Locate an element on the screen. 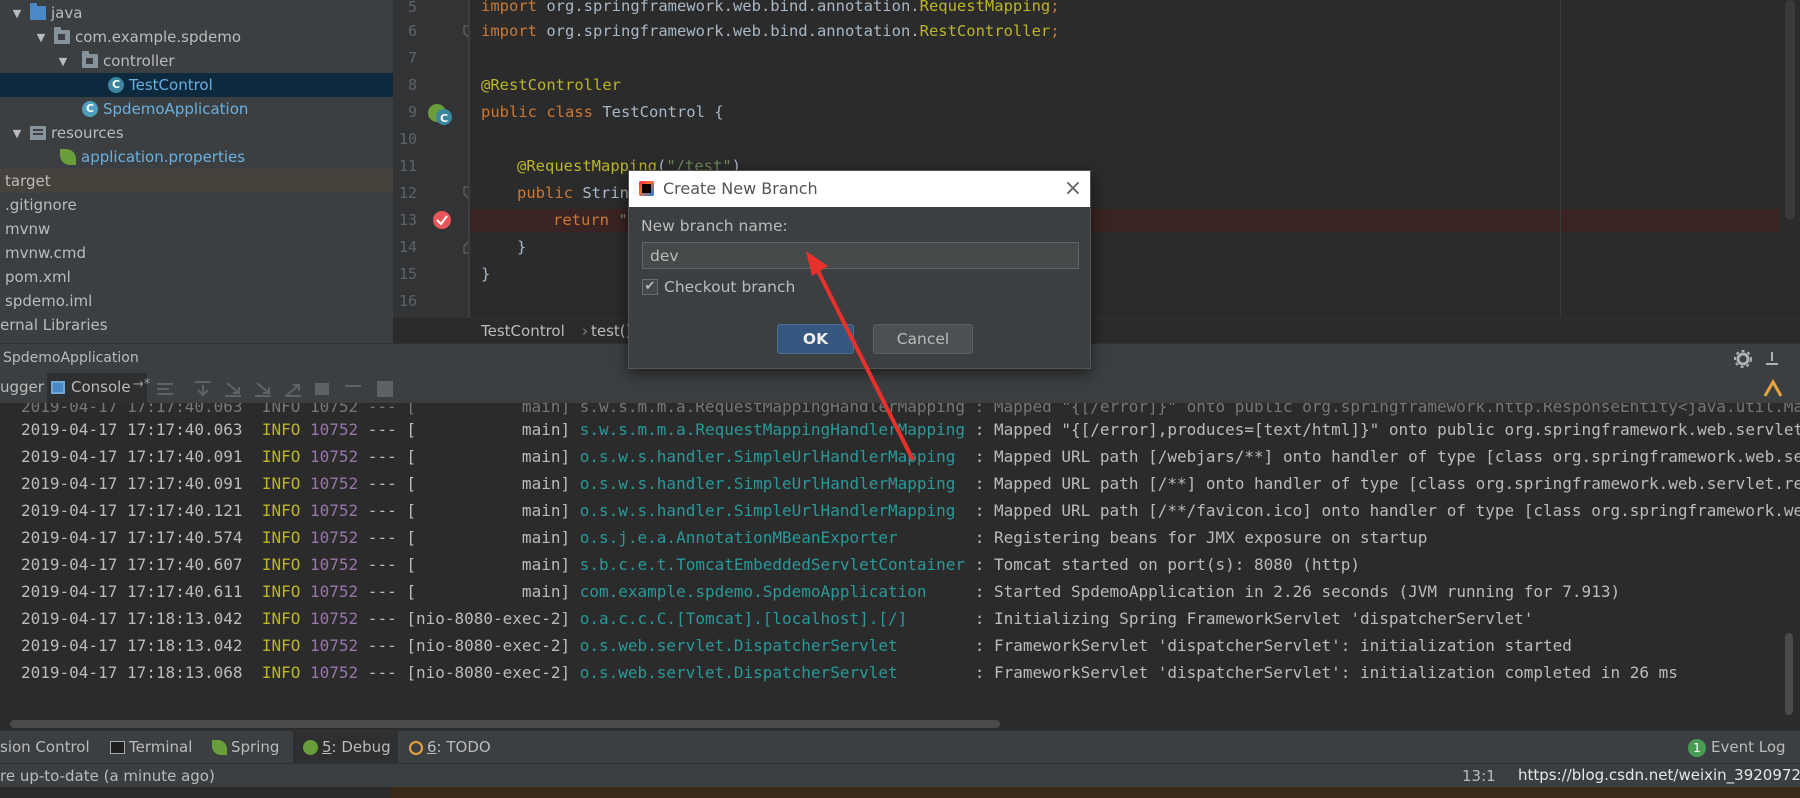  annotation-arrow is located at coordinates (860, 356).